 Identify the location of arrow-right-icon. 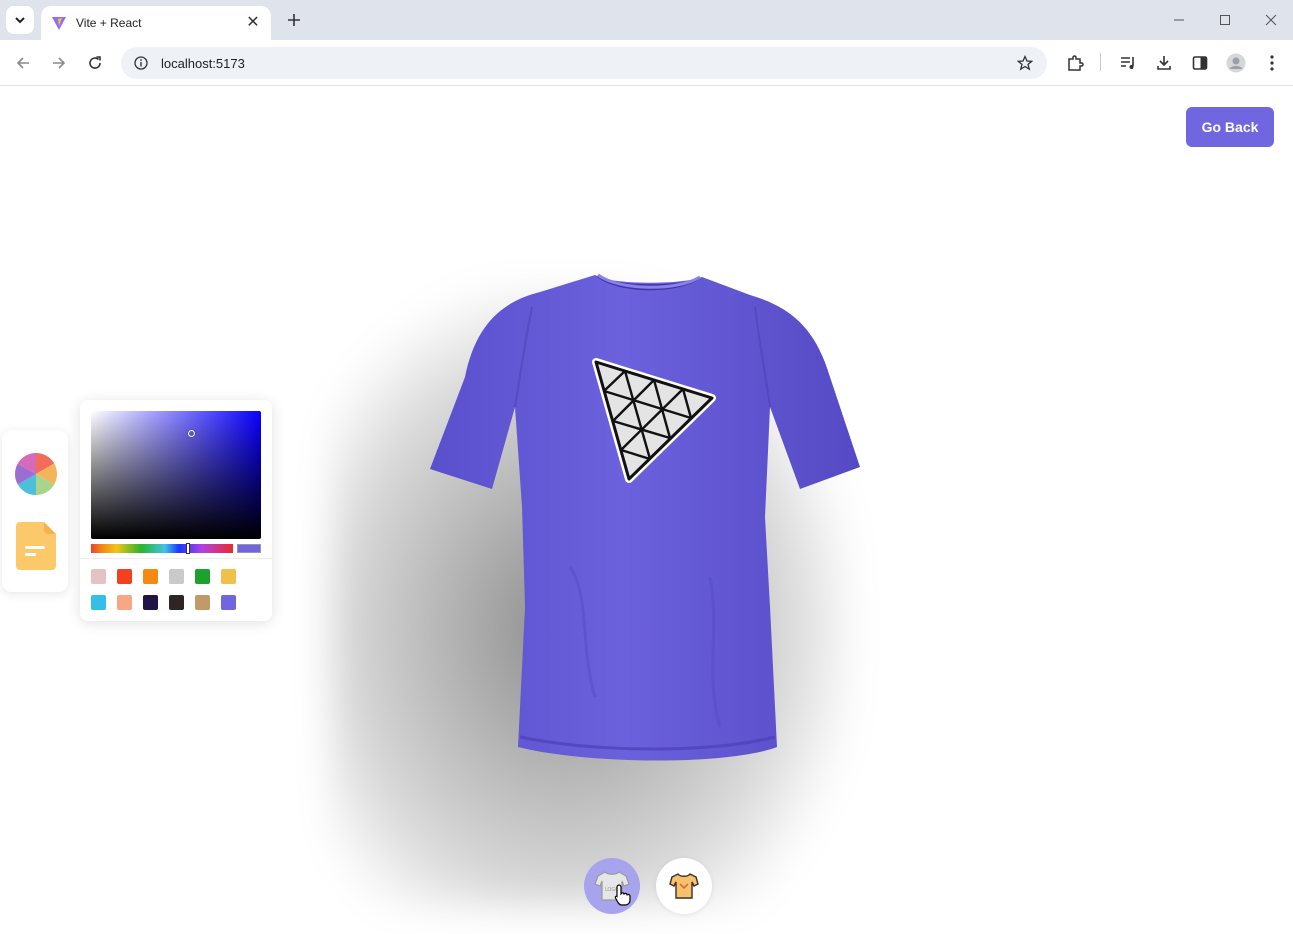
(59, 63).